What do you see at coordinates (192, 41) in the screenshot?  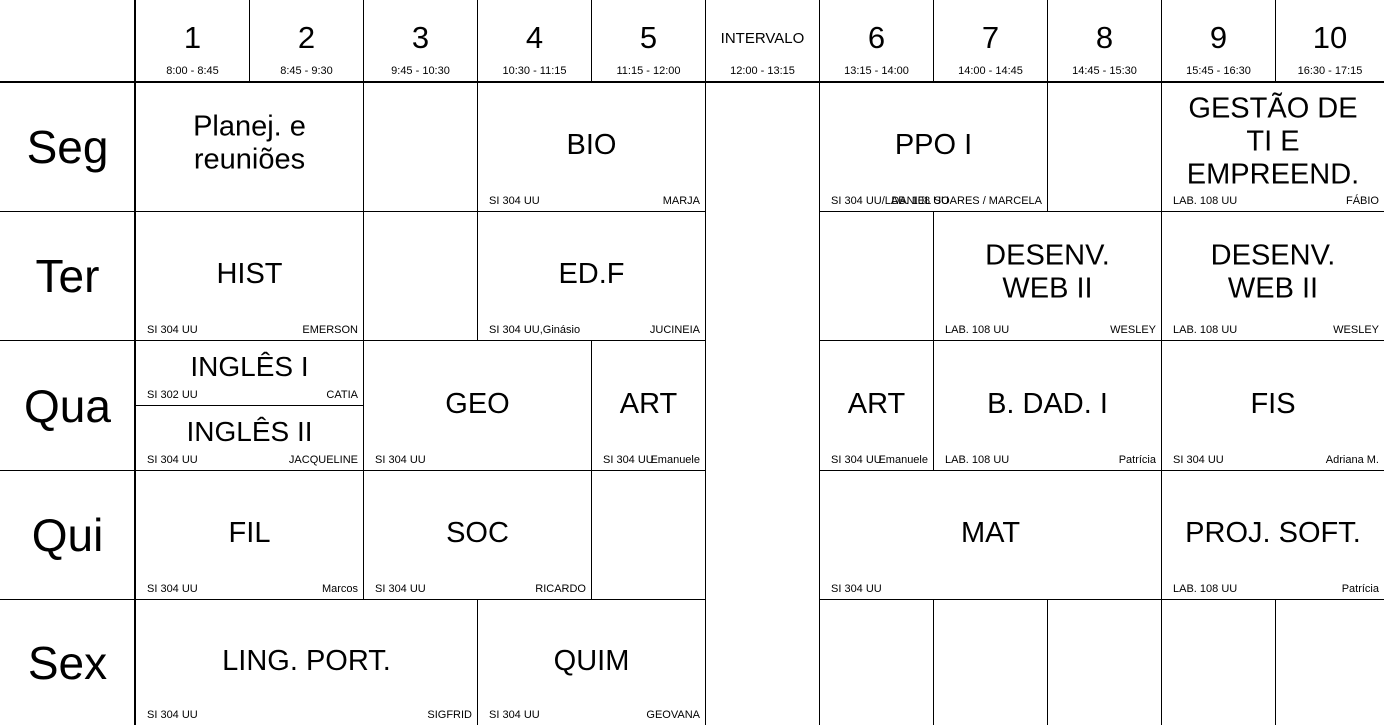 I see `period-header-1: 1 8:00 - 8:45` at bounding box center [192, 41].